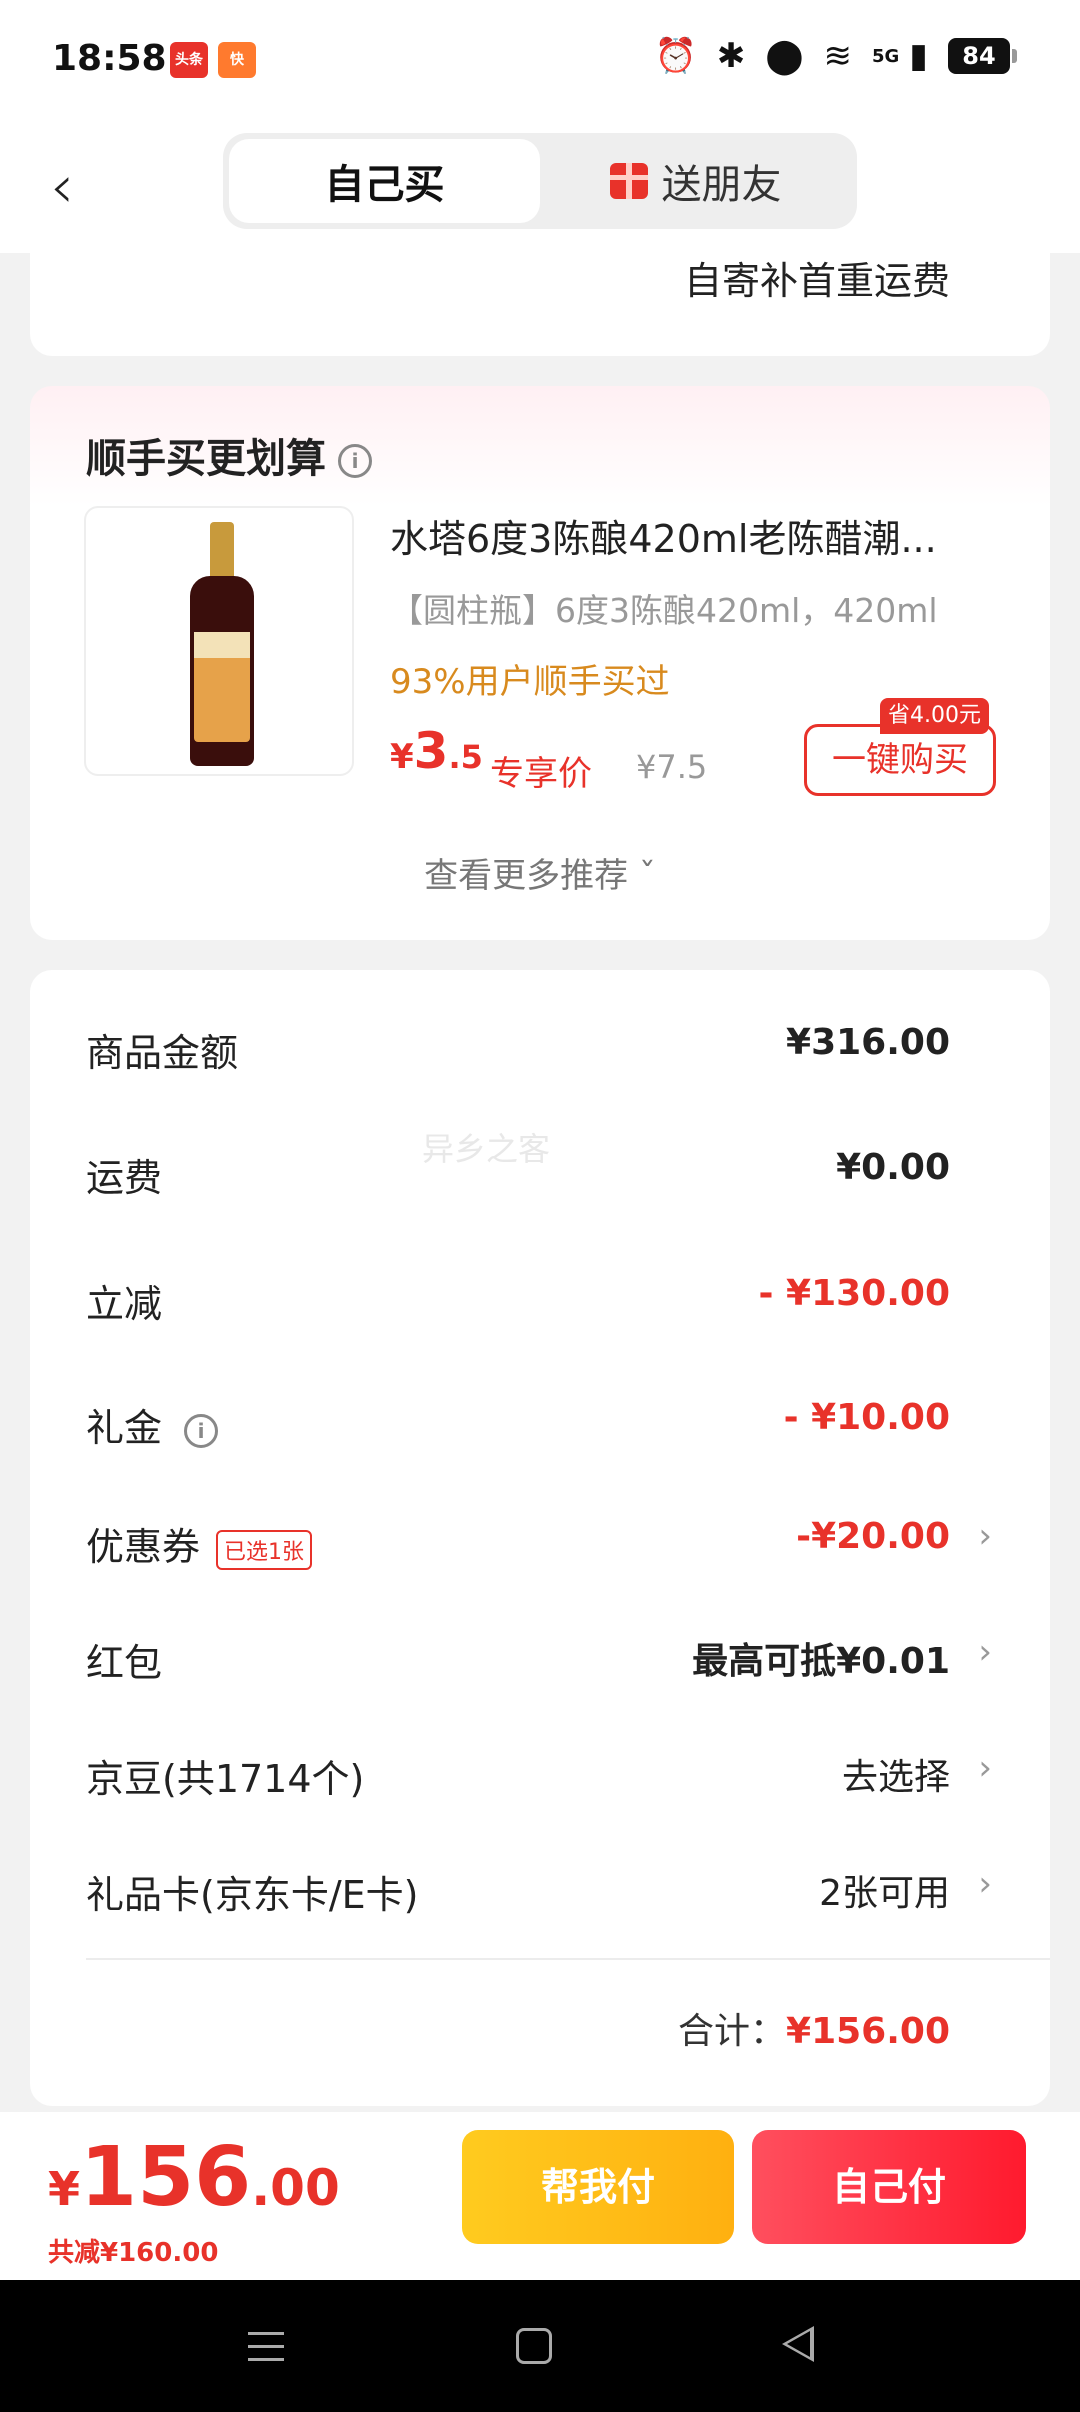  I want to click on purchase-mode-tabs: 自己买 送朋友, so click(540, 181).